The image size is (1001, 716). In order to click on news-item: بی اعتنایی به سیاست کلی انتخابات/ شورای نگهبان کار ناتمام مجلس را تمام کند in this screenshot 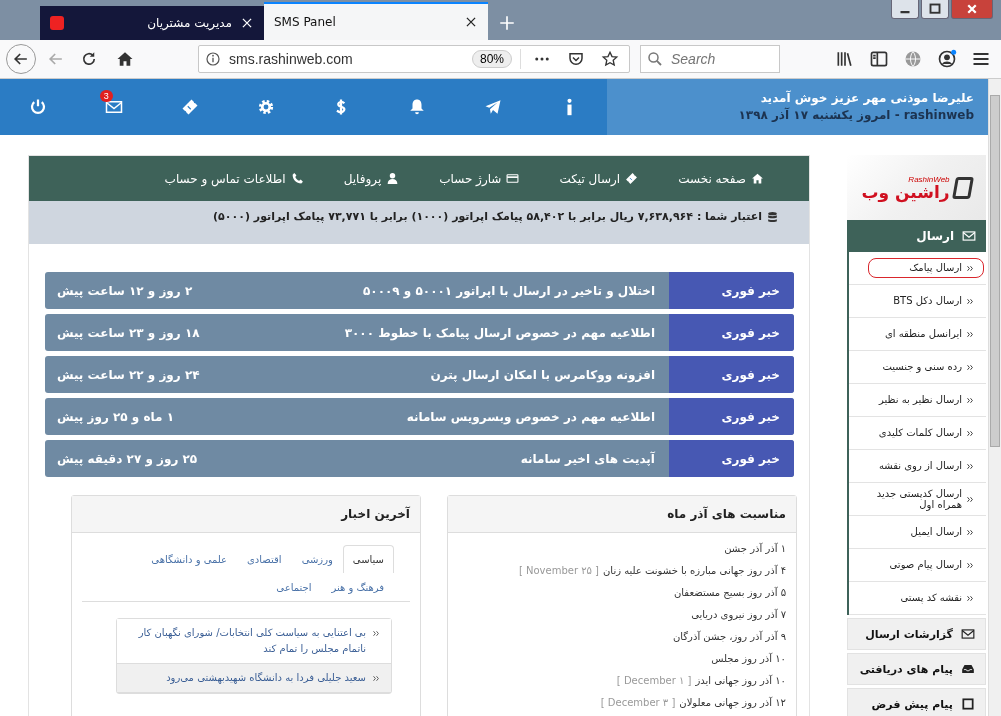, I will do `click(254, 641)`.